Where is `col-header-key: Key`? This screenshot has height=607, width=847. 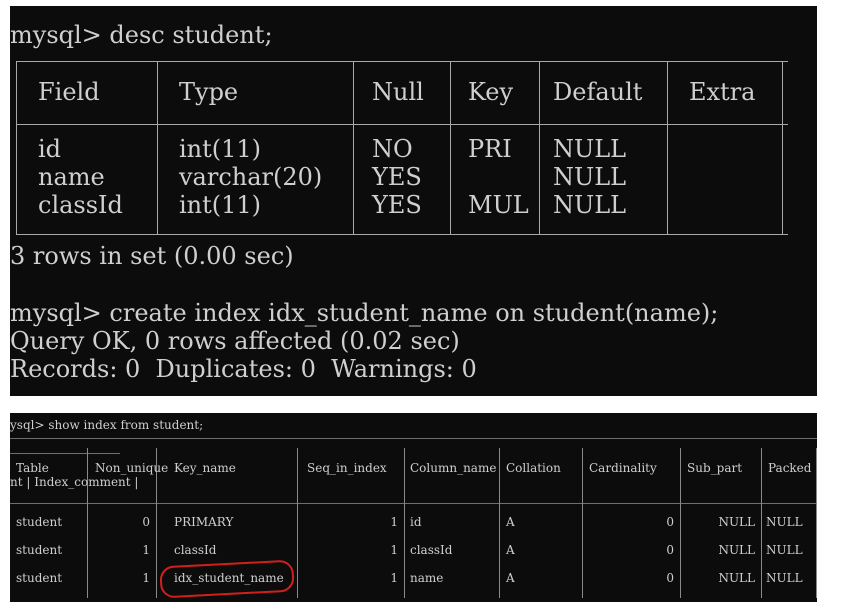 col-header-key: Key is located at coordinates (491, 92).